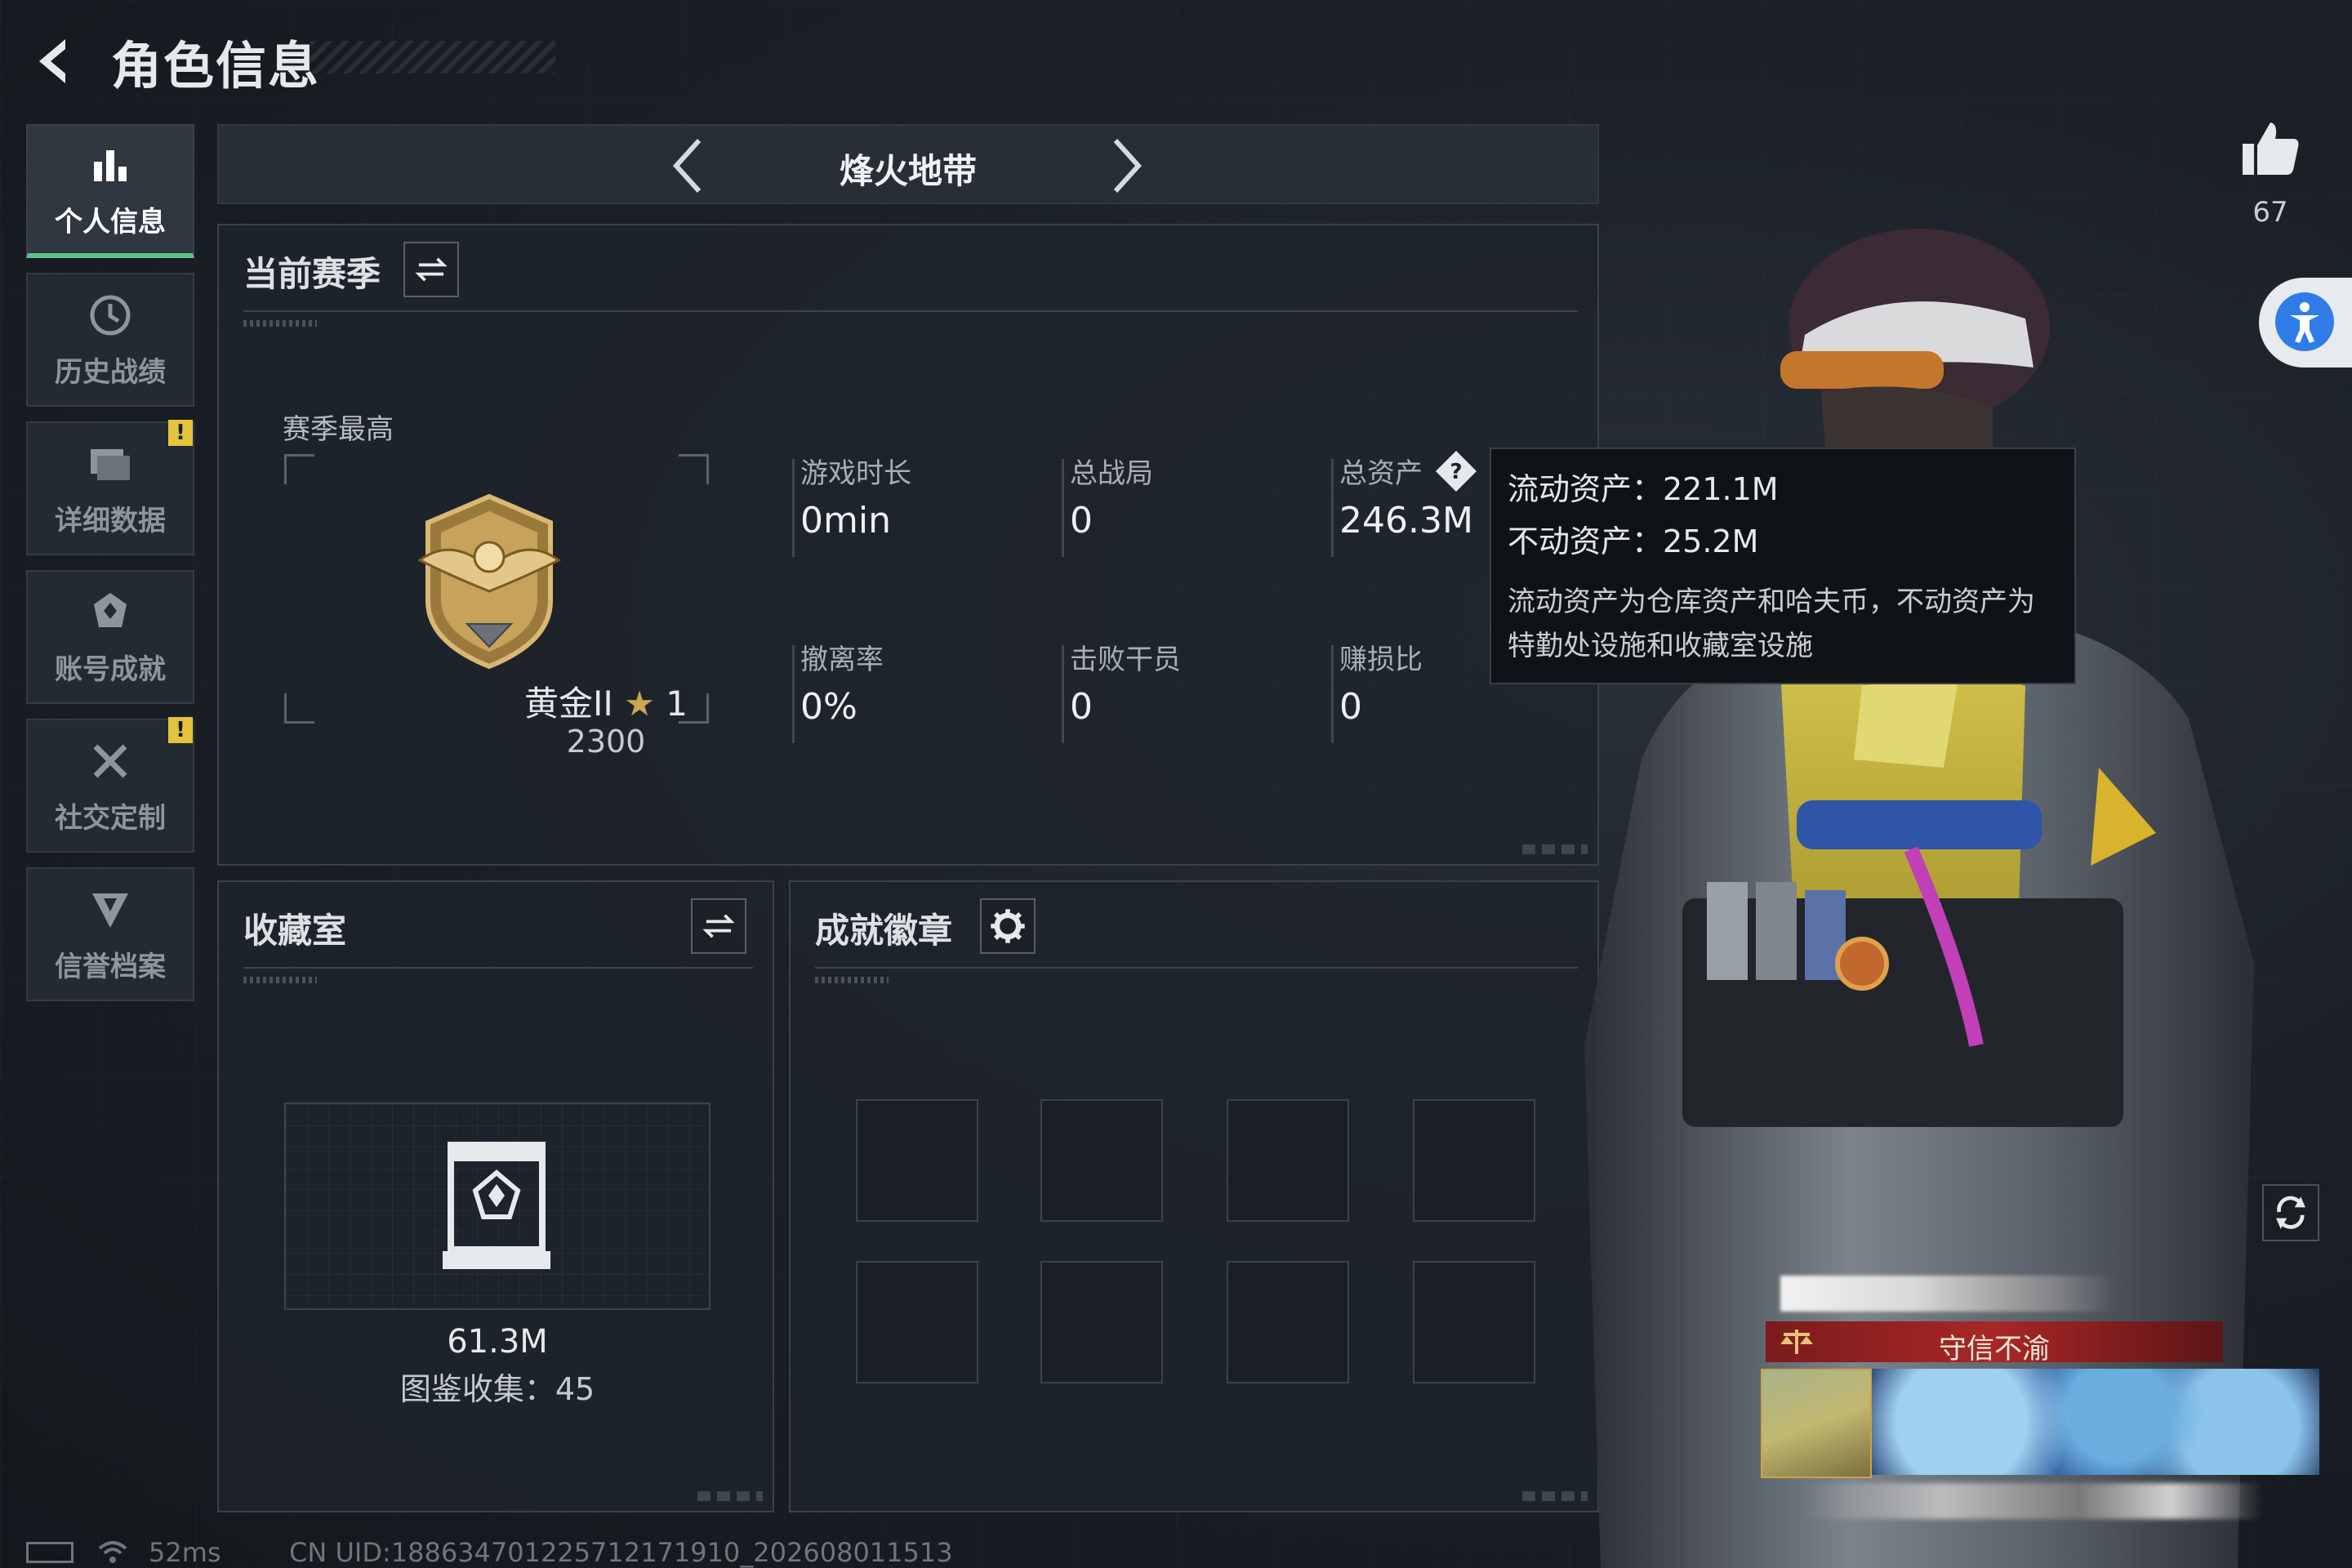 This screenshot has height=1568, width=2352. I want to click on next-mode-button, so click(1126, 166).